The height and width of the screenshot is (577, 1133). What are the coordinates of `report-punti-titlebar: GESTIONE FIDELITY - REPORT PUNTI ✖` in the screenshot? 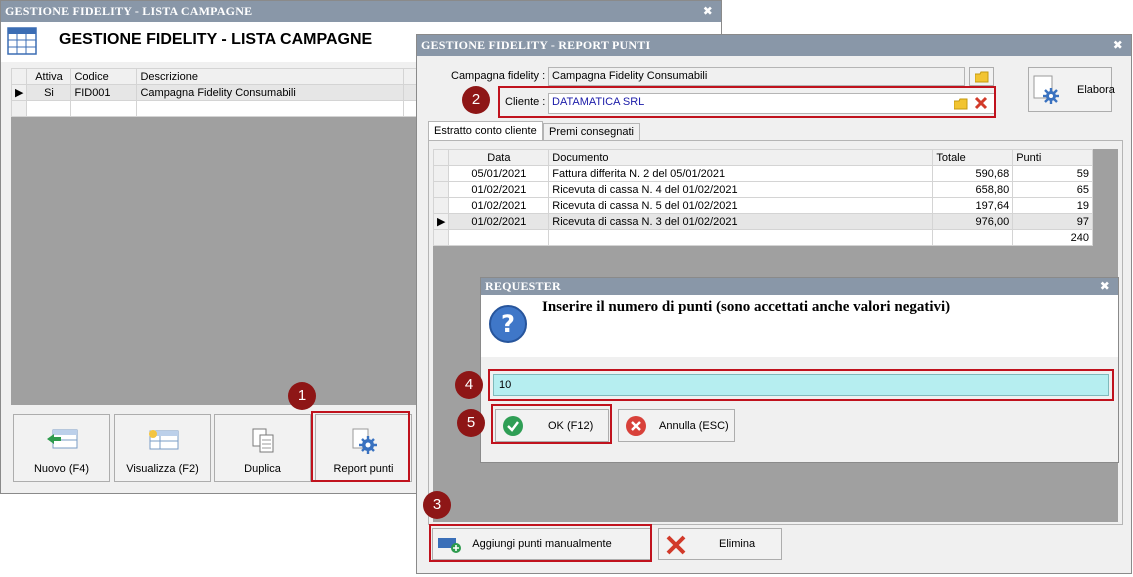 It's located at (774, 45).